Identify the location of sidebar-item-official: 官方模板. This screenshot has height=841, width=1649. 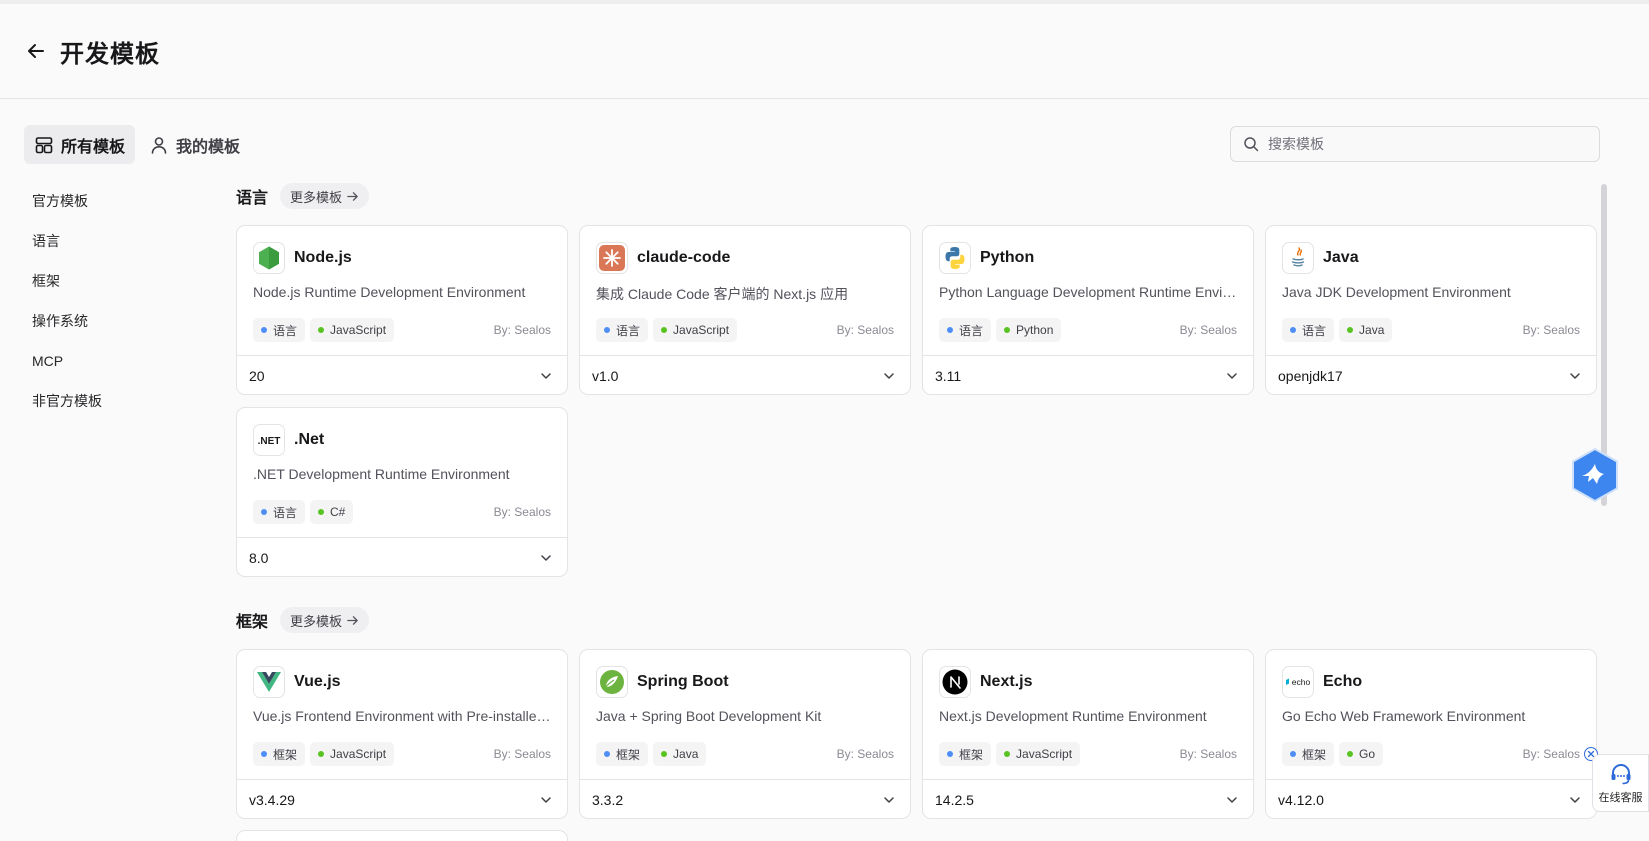
(67, 210).